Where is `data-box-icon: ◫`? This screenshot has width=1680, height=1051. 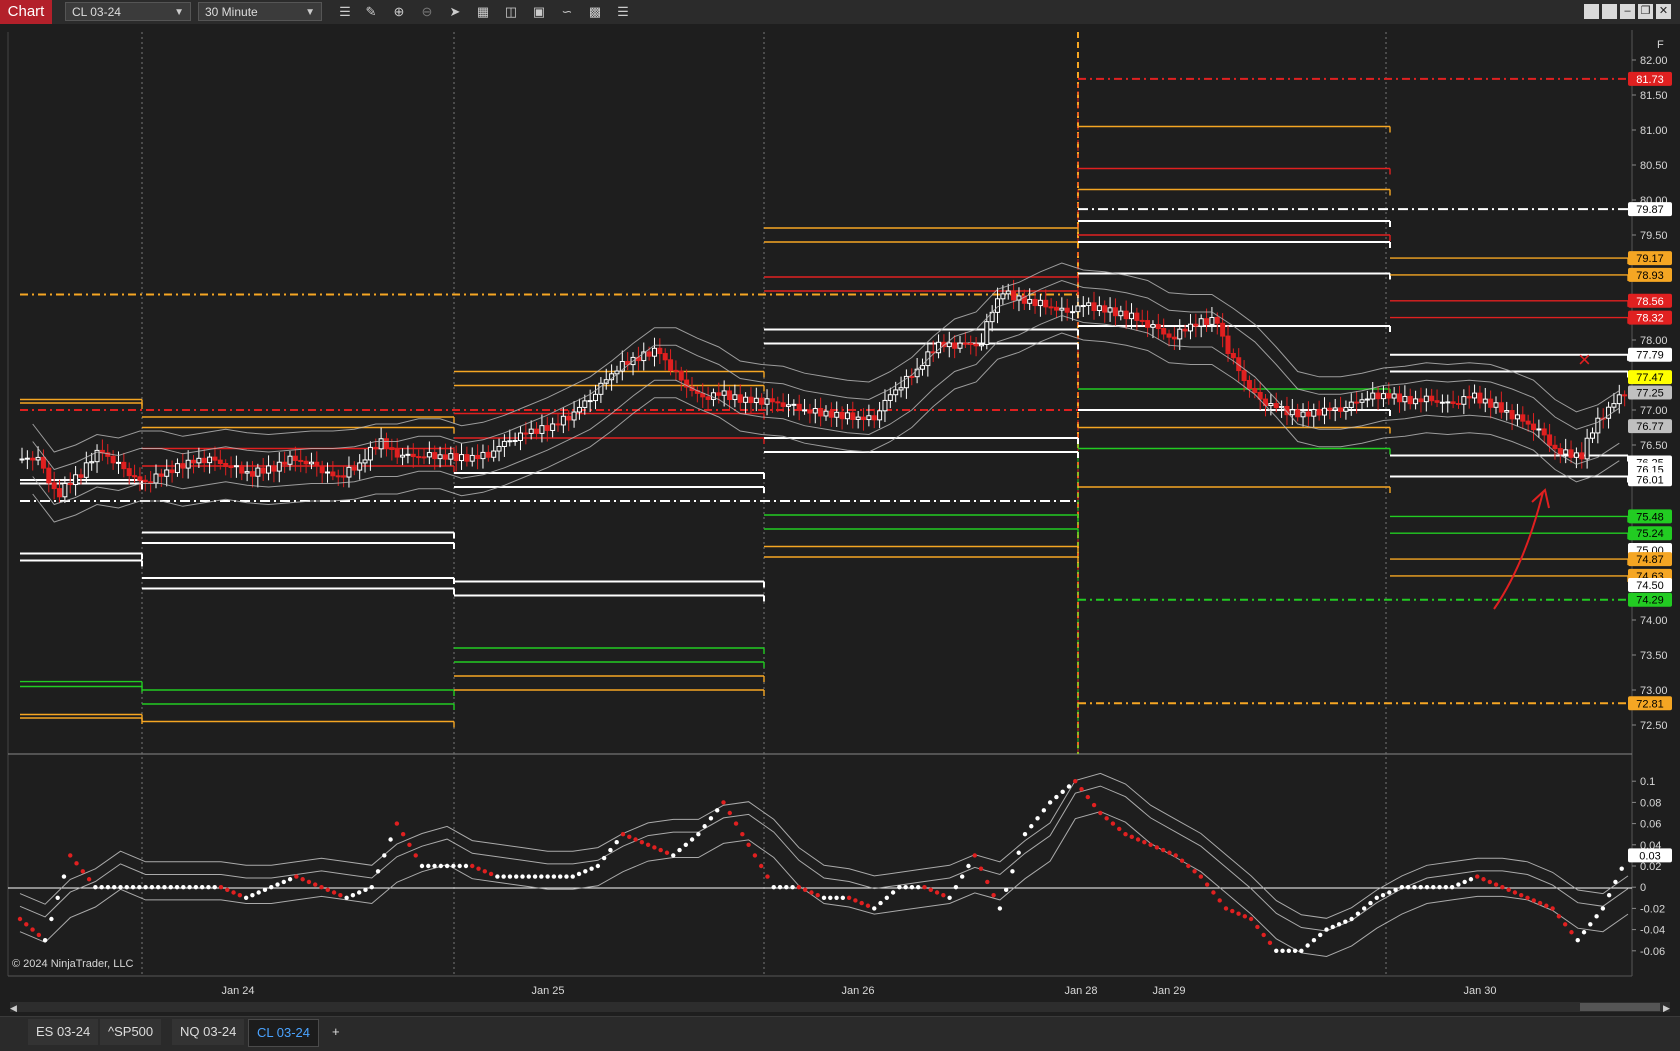 data-box-icon: ◫ is located at coordinates (511, 12).